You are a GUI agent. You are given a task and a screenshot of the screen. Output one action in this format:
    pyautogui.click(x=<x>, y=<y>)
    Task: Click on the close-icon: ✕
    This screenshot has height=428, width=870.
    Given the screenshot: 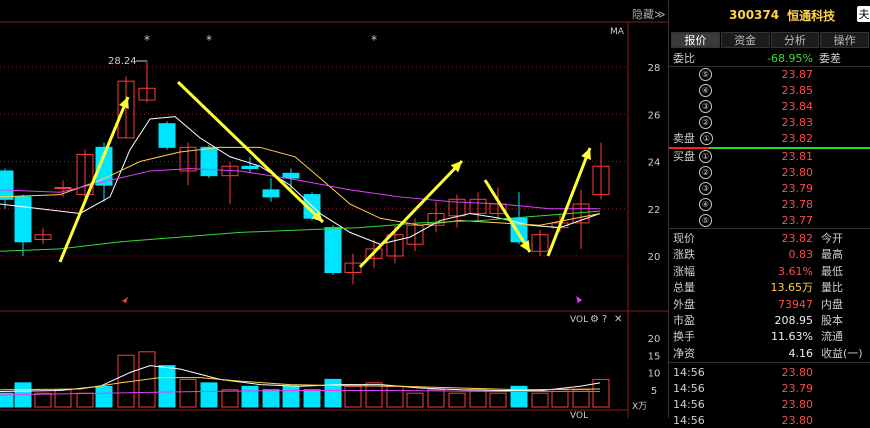 What is the action you would take?
    pyautogui.click(x=618, y=319)
    